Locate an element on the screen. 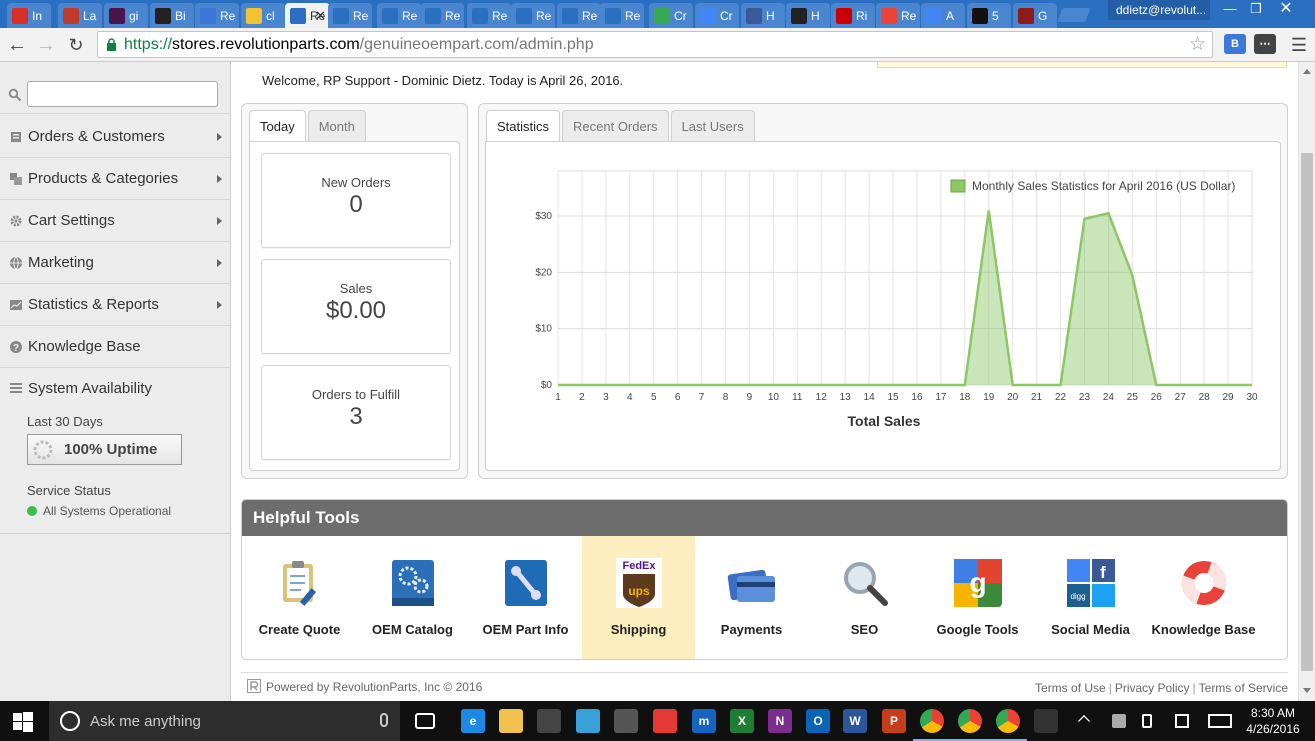  tool-payments: Payments is located at coordinates (751, 597).